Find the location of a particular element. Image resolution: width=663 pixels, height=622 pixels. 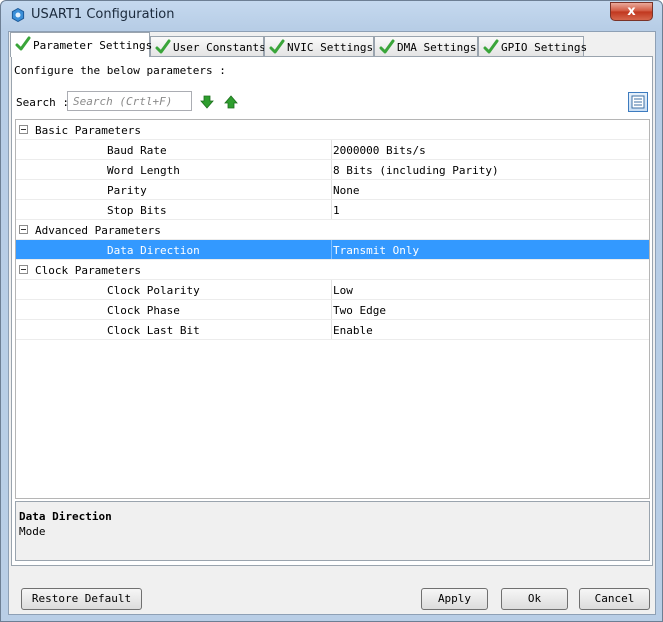

param-value: Two Edge is located at coordinates (359, 310).